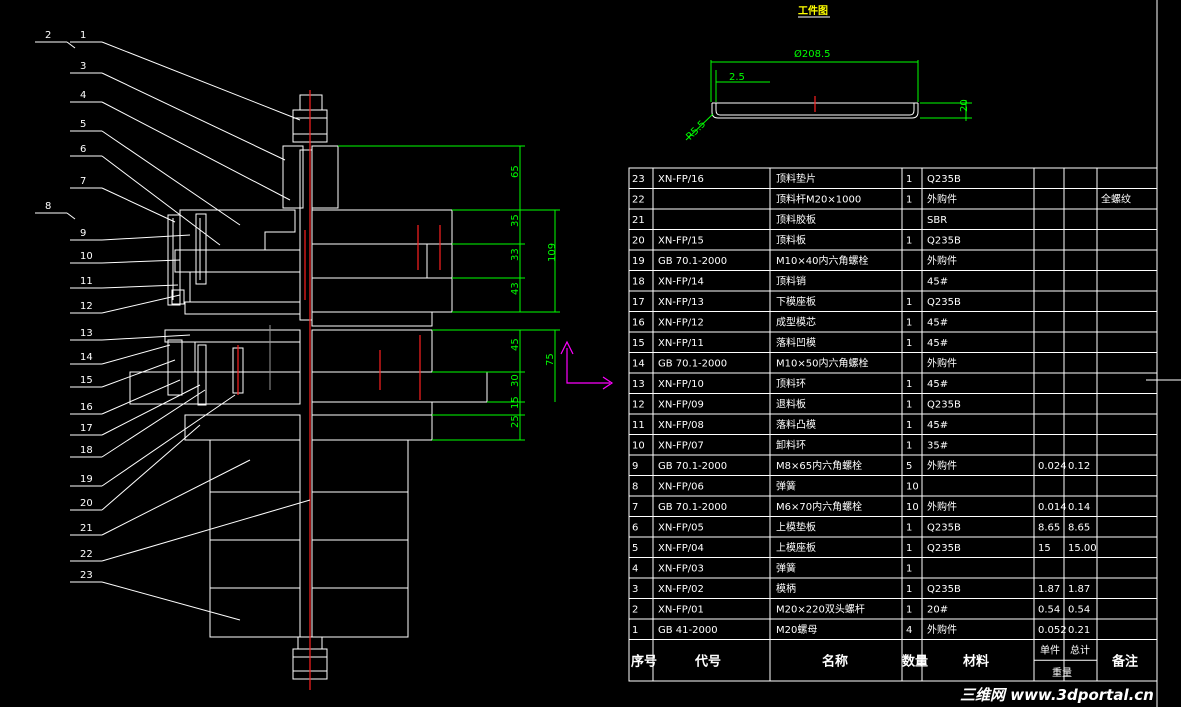 This screenshot has height=707, width=1181. I want to click on bom-cell-total: 8.65, so click(1079, 528).